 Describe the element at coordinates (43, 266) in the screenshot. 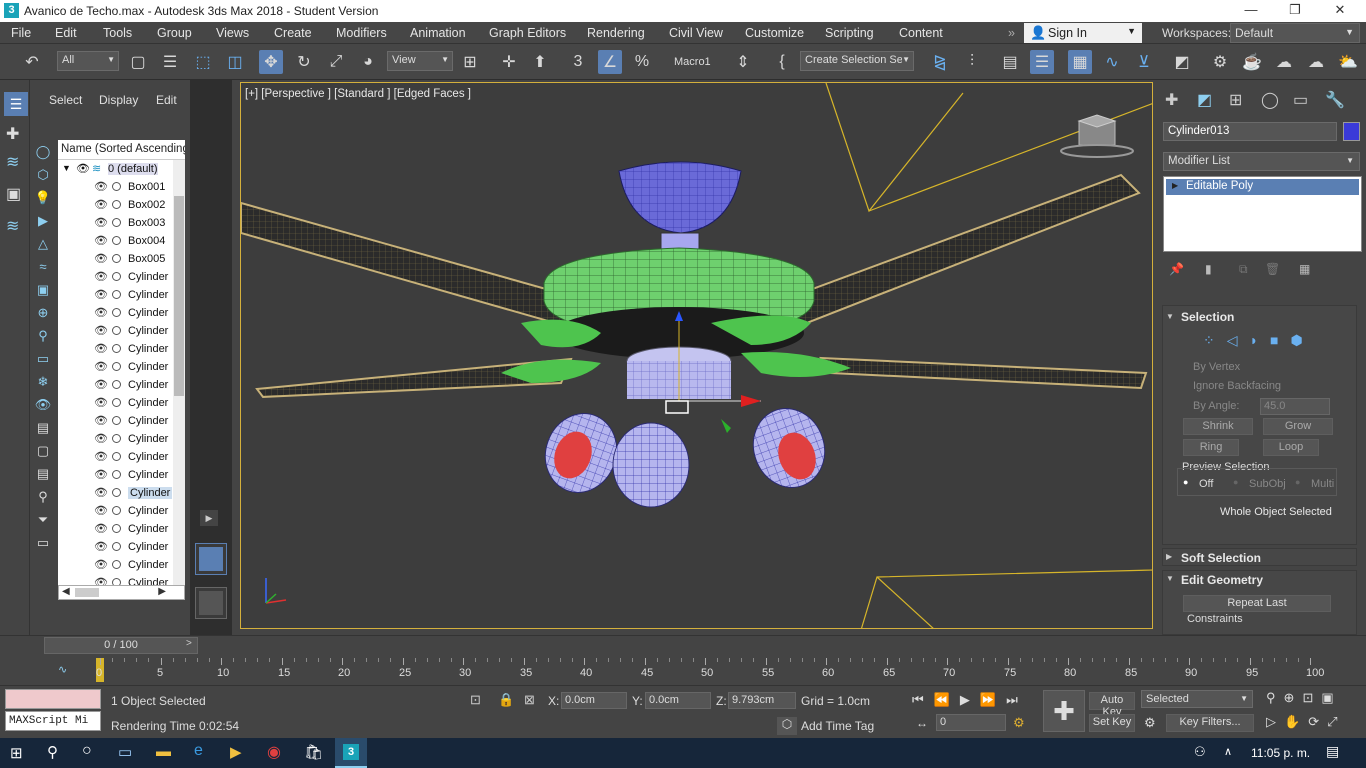

I see `filter-spacewarps-icon: ≈` at that location.